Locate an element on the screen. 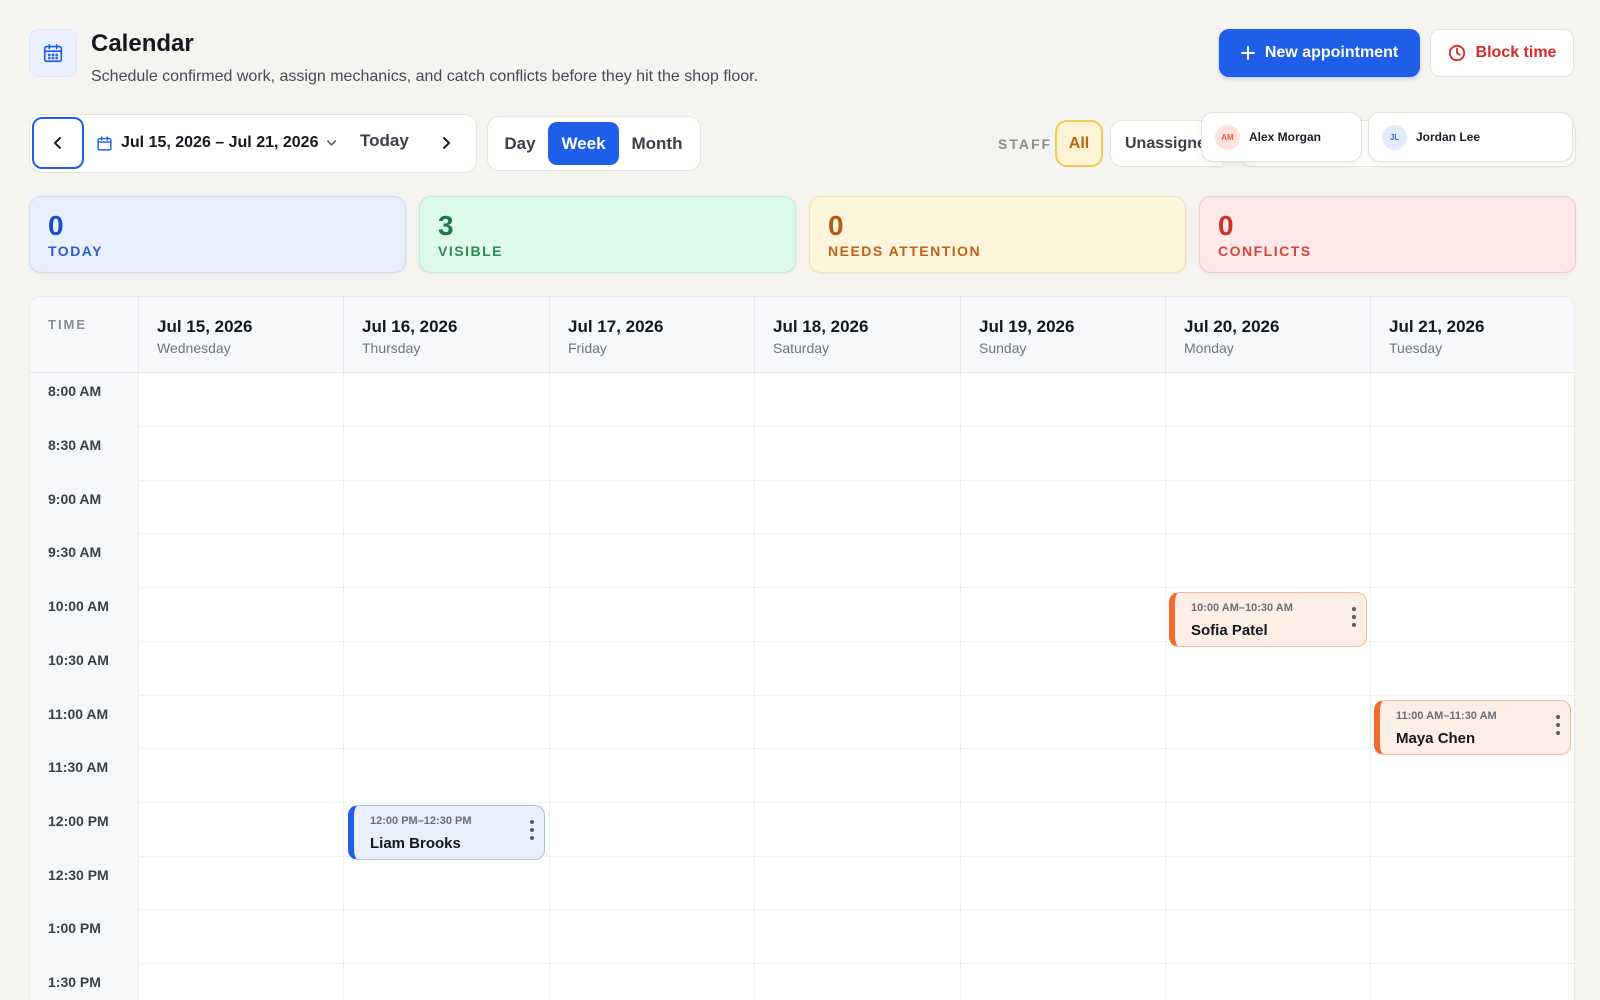 Image resolution: width=1600 pixels, height=1000 pixels. staff-name: Alex Morgan is located at coordinates (1285, 137).